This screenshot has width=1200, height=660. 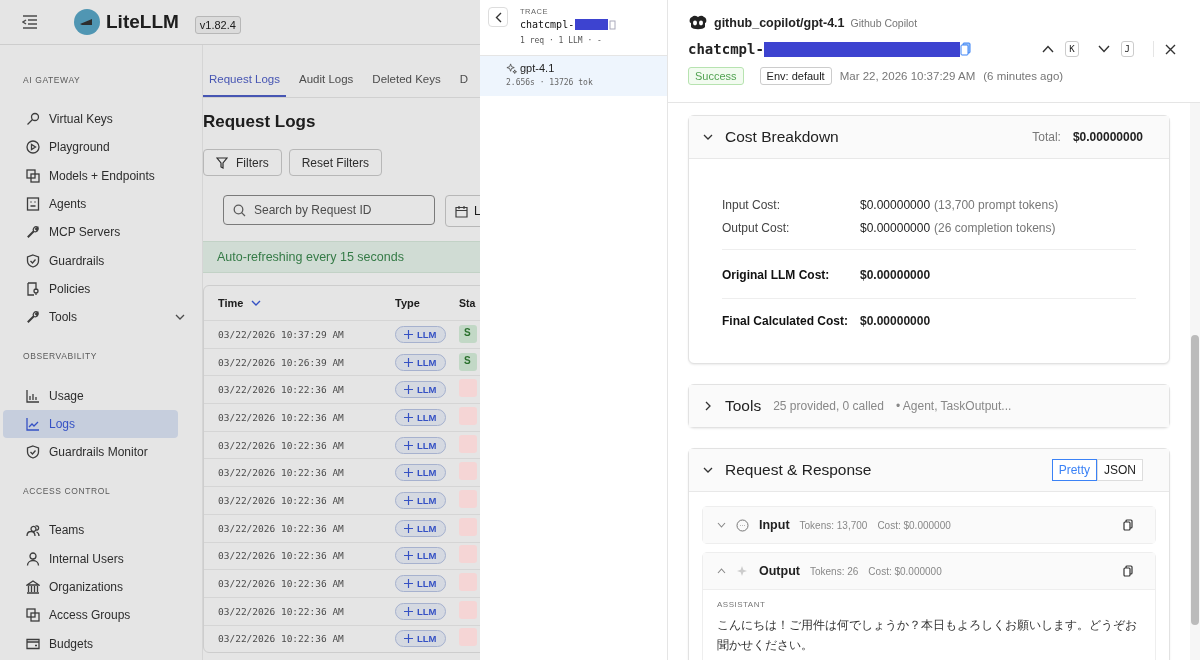 What do you see at coordinates (101, 558) in the screenshot?
I see `sidebar-item: Internal Users` at bounding box center [101, 558].